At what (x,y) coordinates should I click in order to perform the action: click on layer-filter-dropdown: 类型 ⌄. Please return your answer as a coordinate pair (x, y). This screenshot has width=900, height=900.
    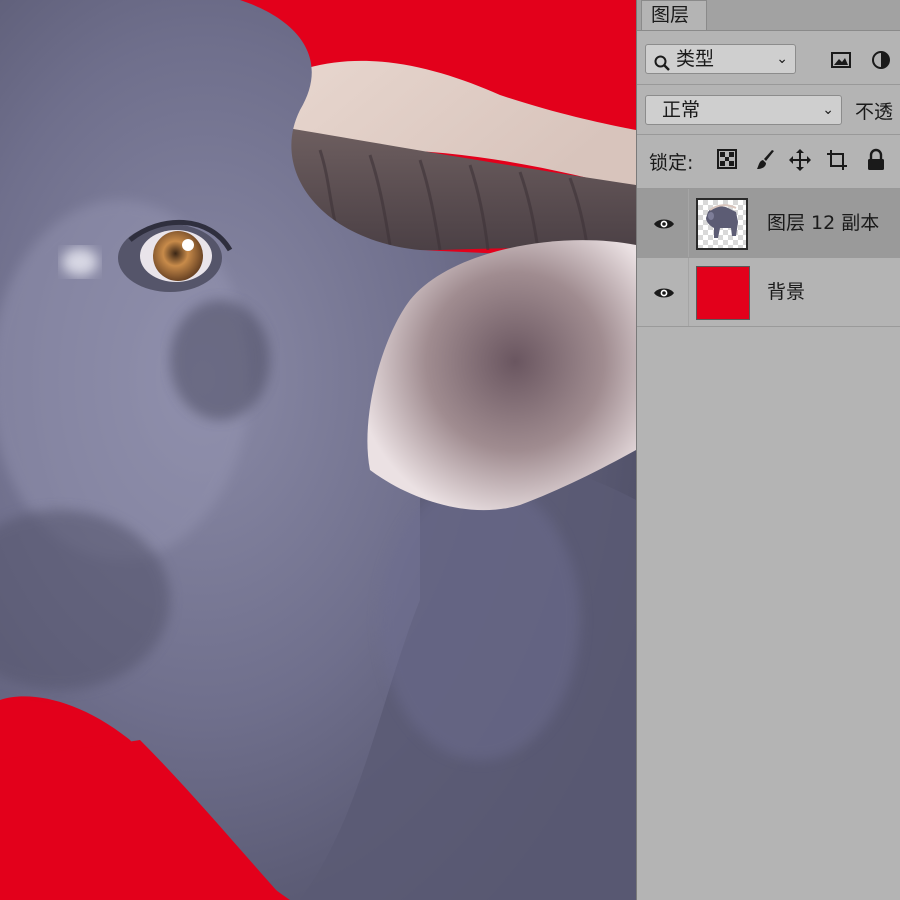
    Looking at the image, I should click on (720, 59).